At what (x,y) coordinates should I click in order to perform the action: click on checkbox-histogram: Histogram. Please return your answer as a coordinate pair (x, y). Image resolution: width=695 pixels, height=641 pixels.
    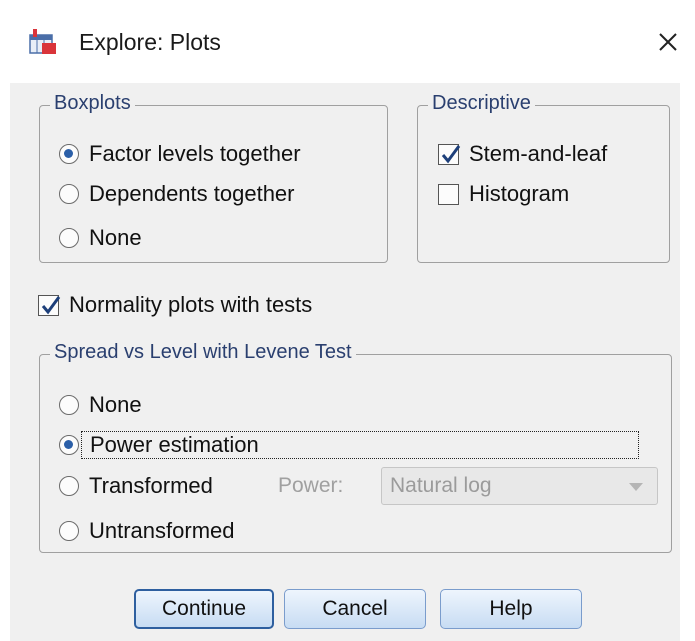
    Looking at the image, I should click on (503, 194).